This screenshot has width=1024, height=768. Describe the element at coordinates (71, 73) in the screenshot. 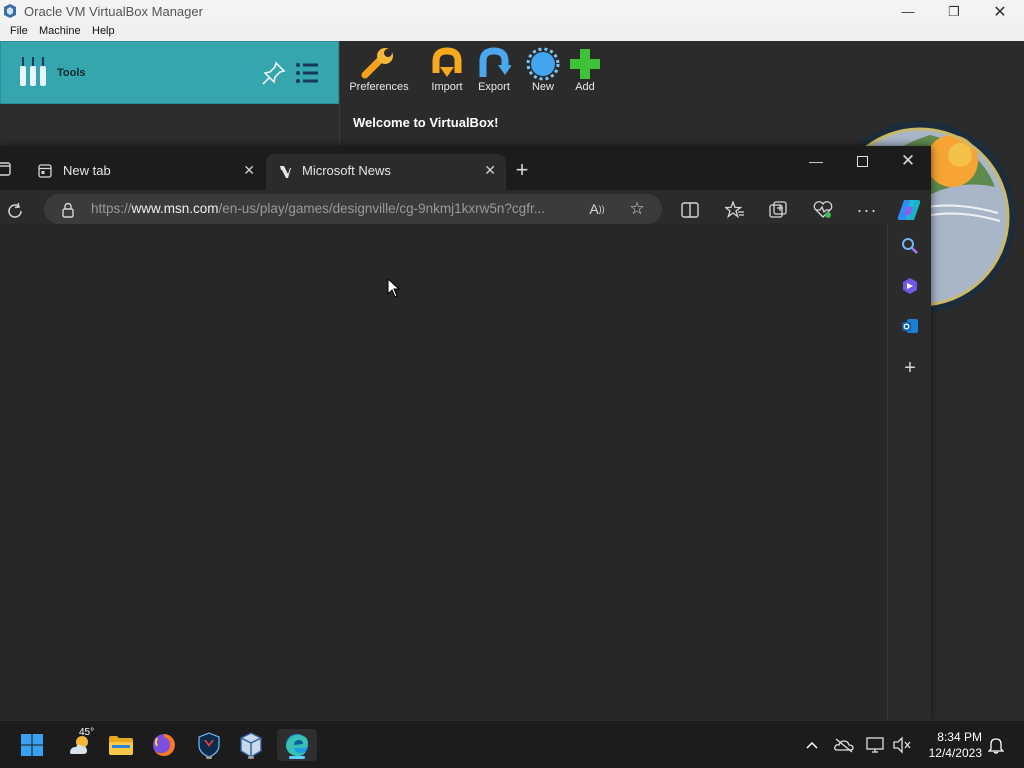

I see `tools-label: Tools` at that location.